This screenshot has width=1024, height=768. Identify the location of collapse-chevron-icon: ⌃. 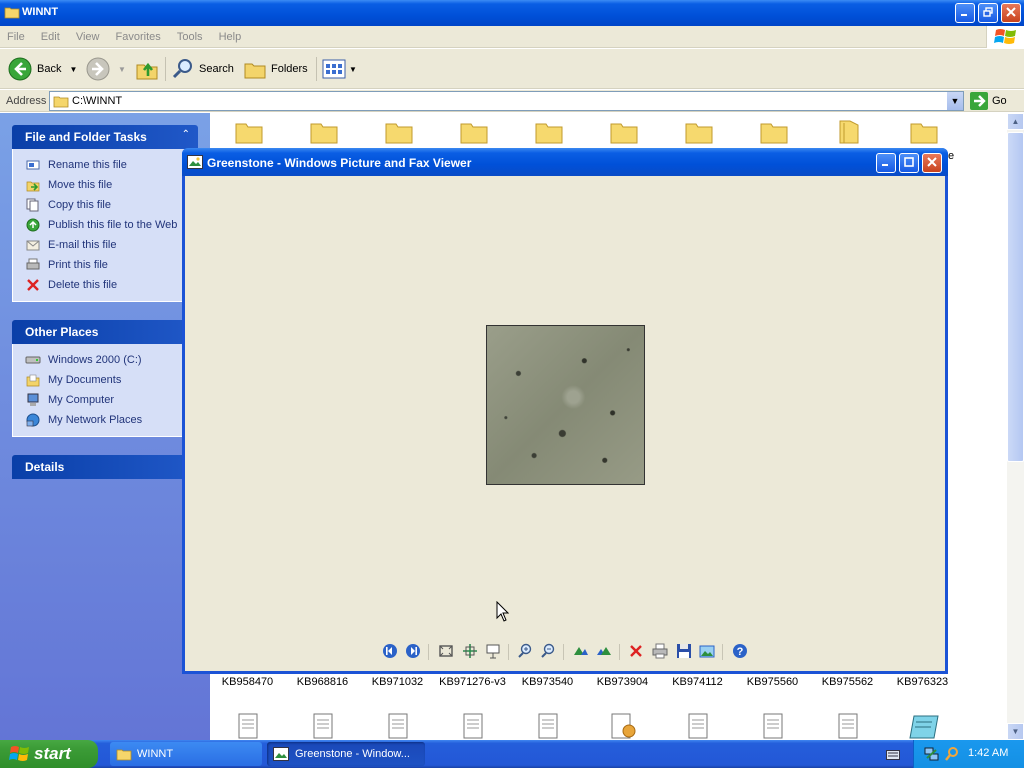
(186, 134).